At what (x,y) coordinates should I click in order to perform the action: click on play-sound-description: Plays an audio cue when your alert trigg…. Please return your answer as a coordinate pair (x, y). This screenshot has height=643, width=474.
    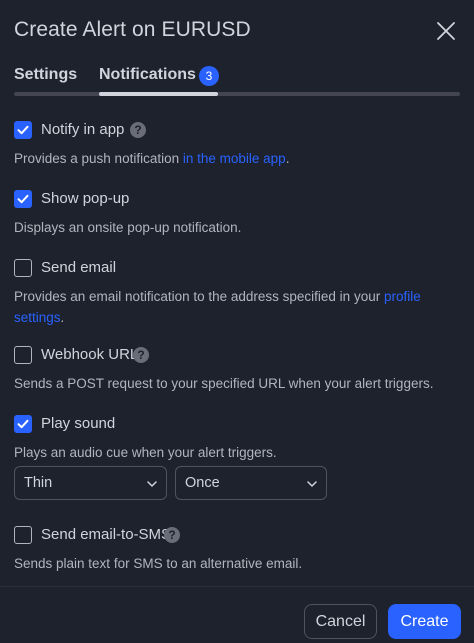
    Looking at the image, I should click on (145, 452).